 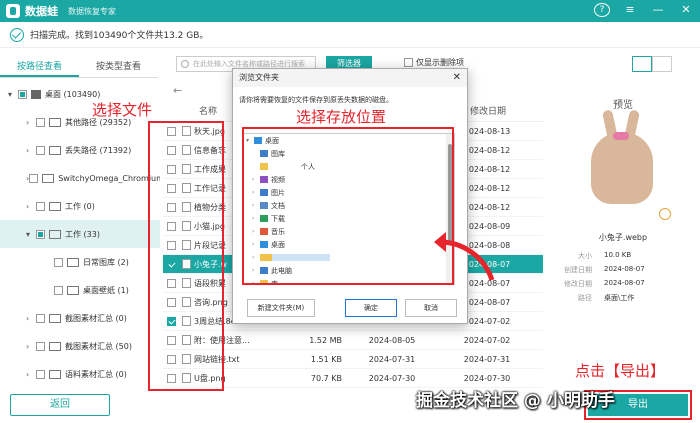 I want to click on tree-node-label: 工作 (33), so click(x=82, y=234).